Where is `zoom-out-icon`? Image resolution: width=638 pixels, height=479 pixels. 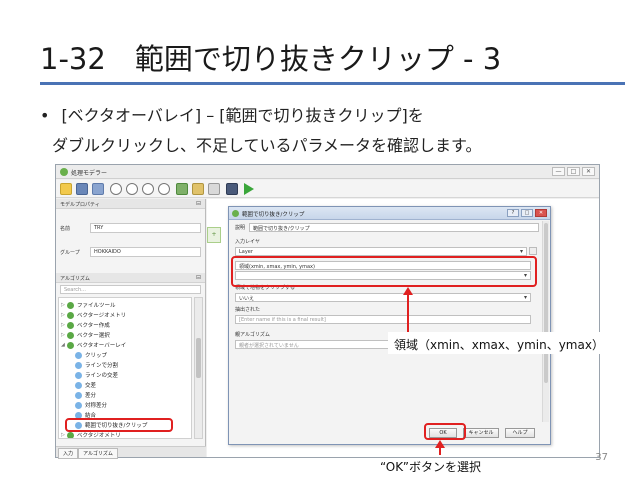 zoom-out-icon is located at coordinates (132, 189).